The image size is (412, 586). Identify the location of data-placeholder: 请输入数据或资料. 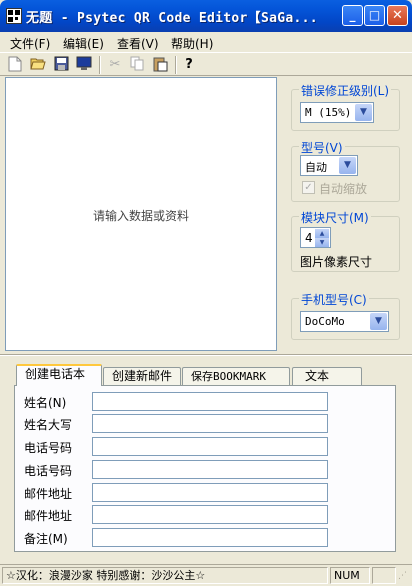
(140, 216).